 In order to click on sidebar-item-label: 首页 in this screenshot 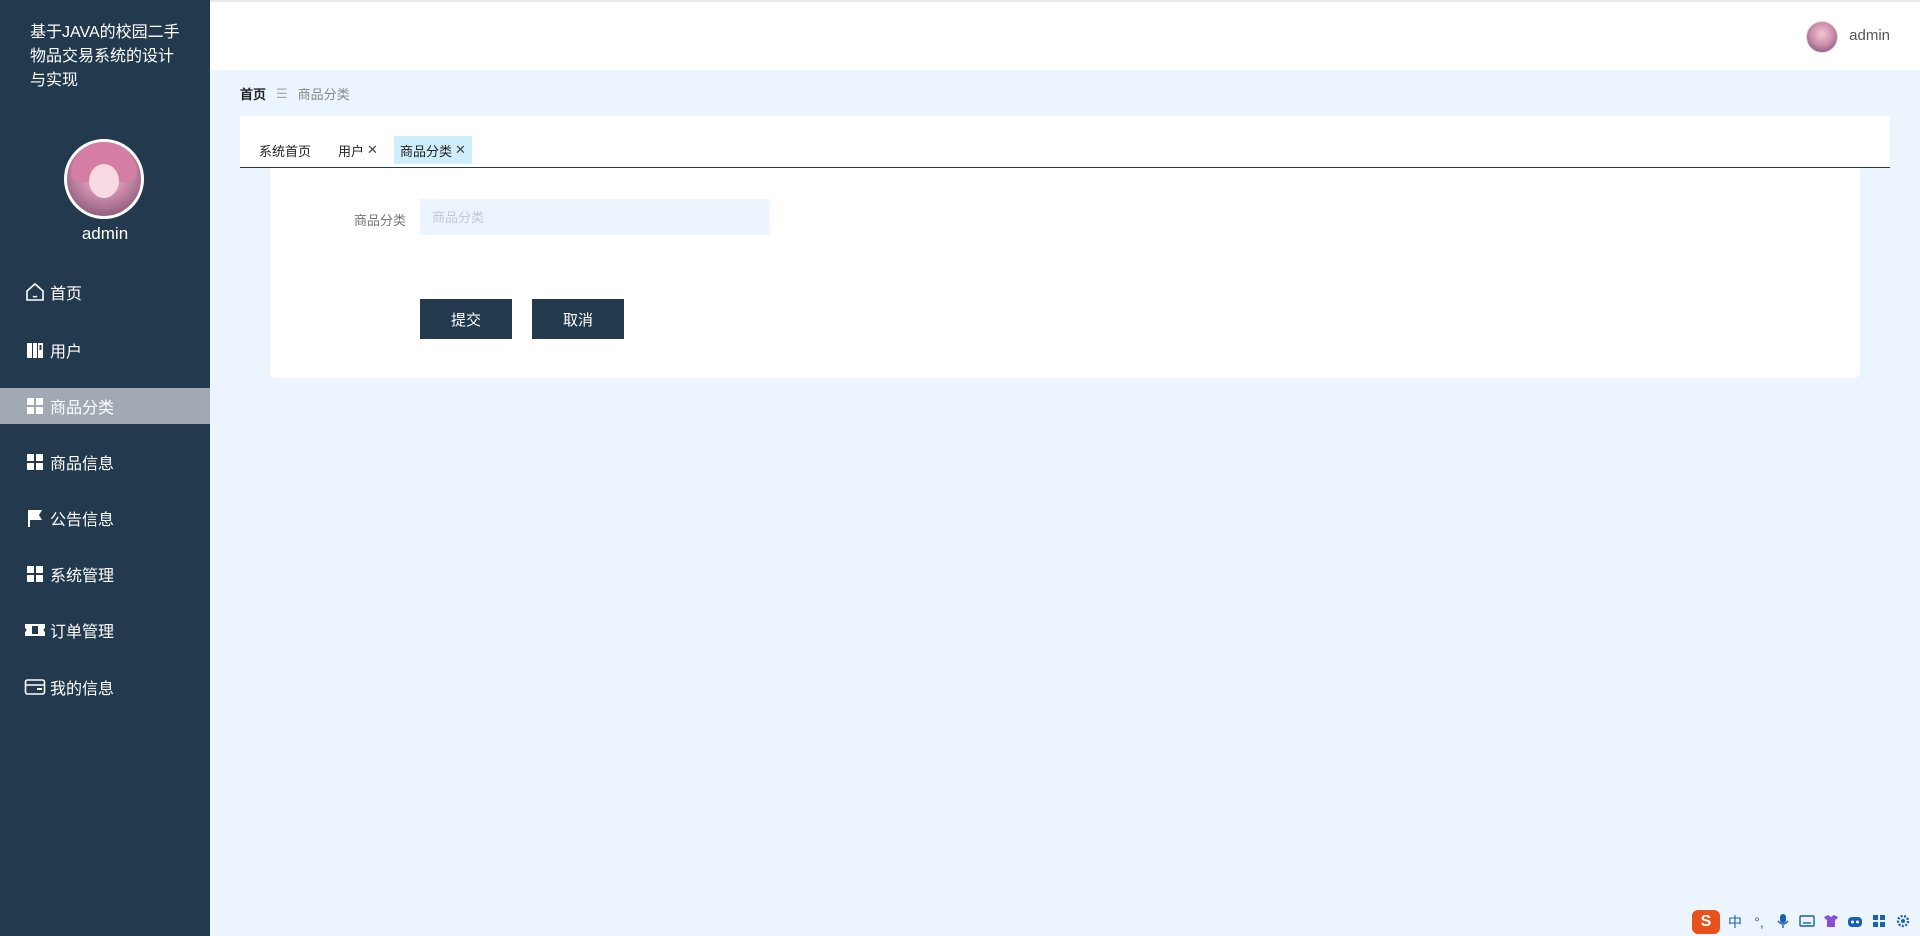, I will do `click(66, 294)`.